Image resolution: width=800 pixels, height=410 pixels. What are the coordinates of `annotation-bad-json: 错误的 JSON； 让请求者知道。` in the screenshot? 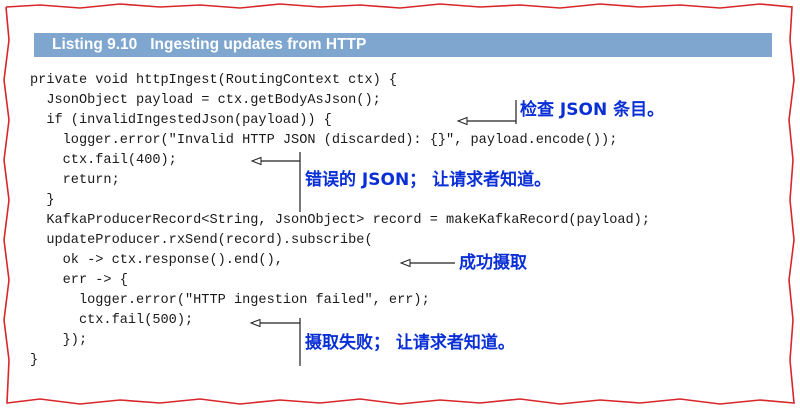 It's located at (428, 180).